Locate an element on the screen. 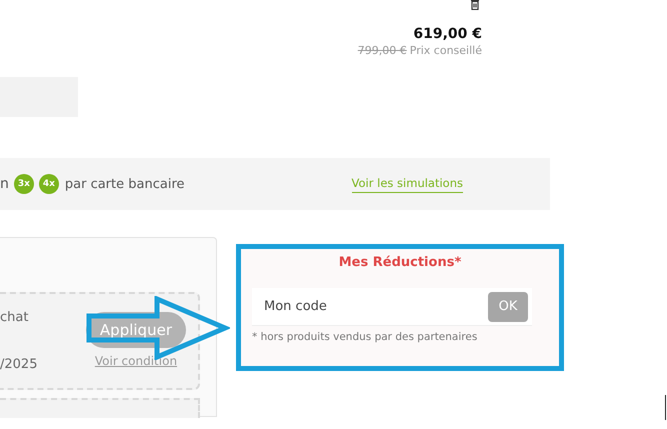  ok-button: OK is located at coordinates (508, 307).